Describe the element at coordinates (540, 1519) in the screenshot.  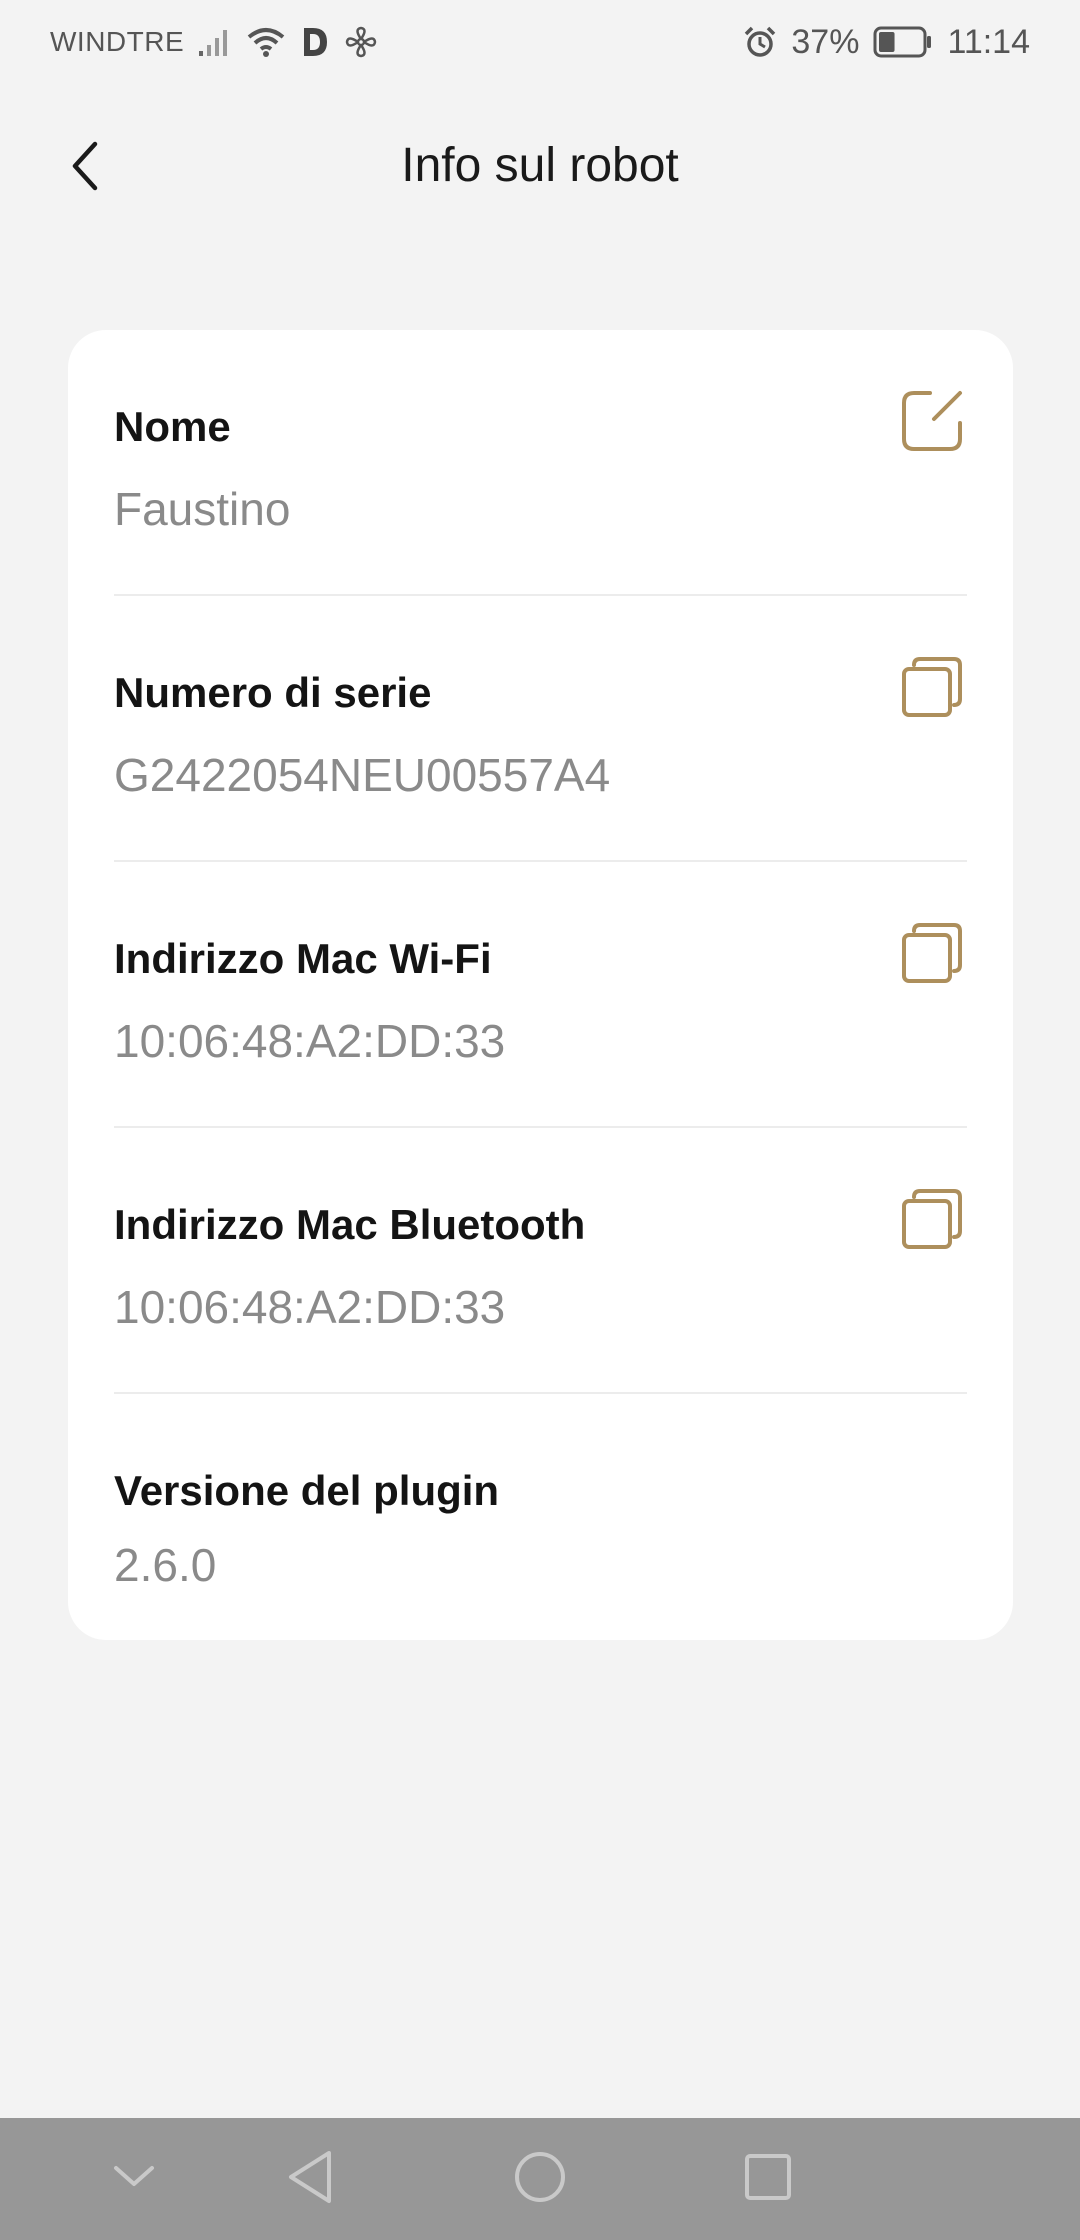
I see `info-row-plugin-version: Versione del plugin 2.6.0` at that location.